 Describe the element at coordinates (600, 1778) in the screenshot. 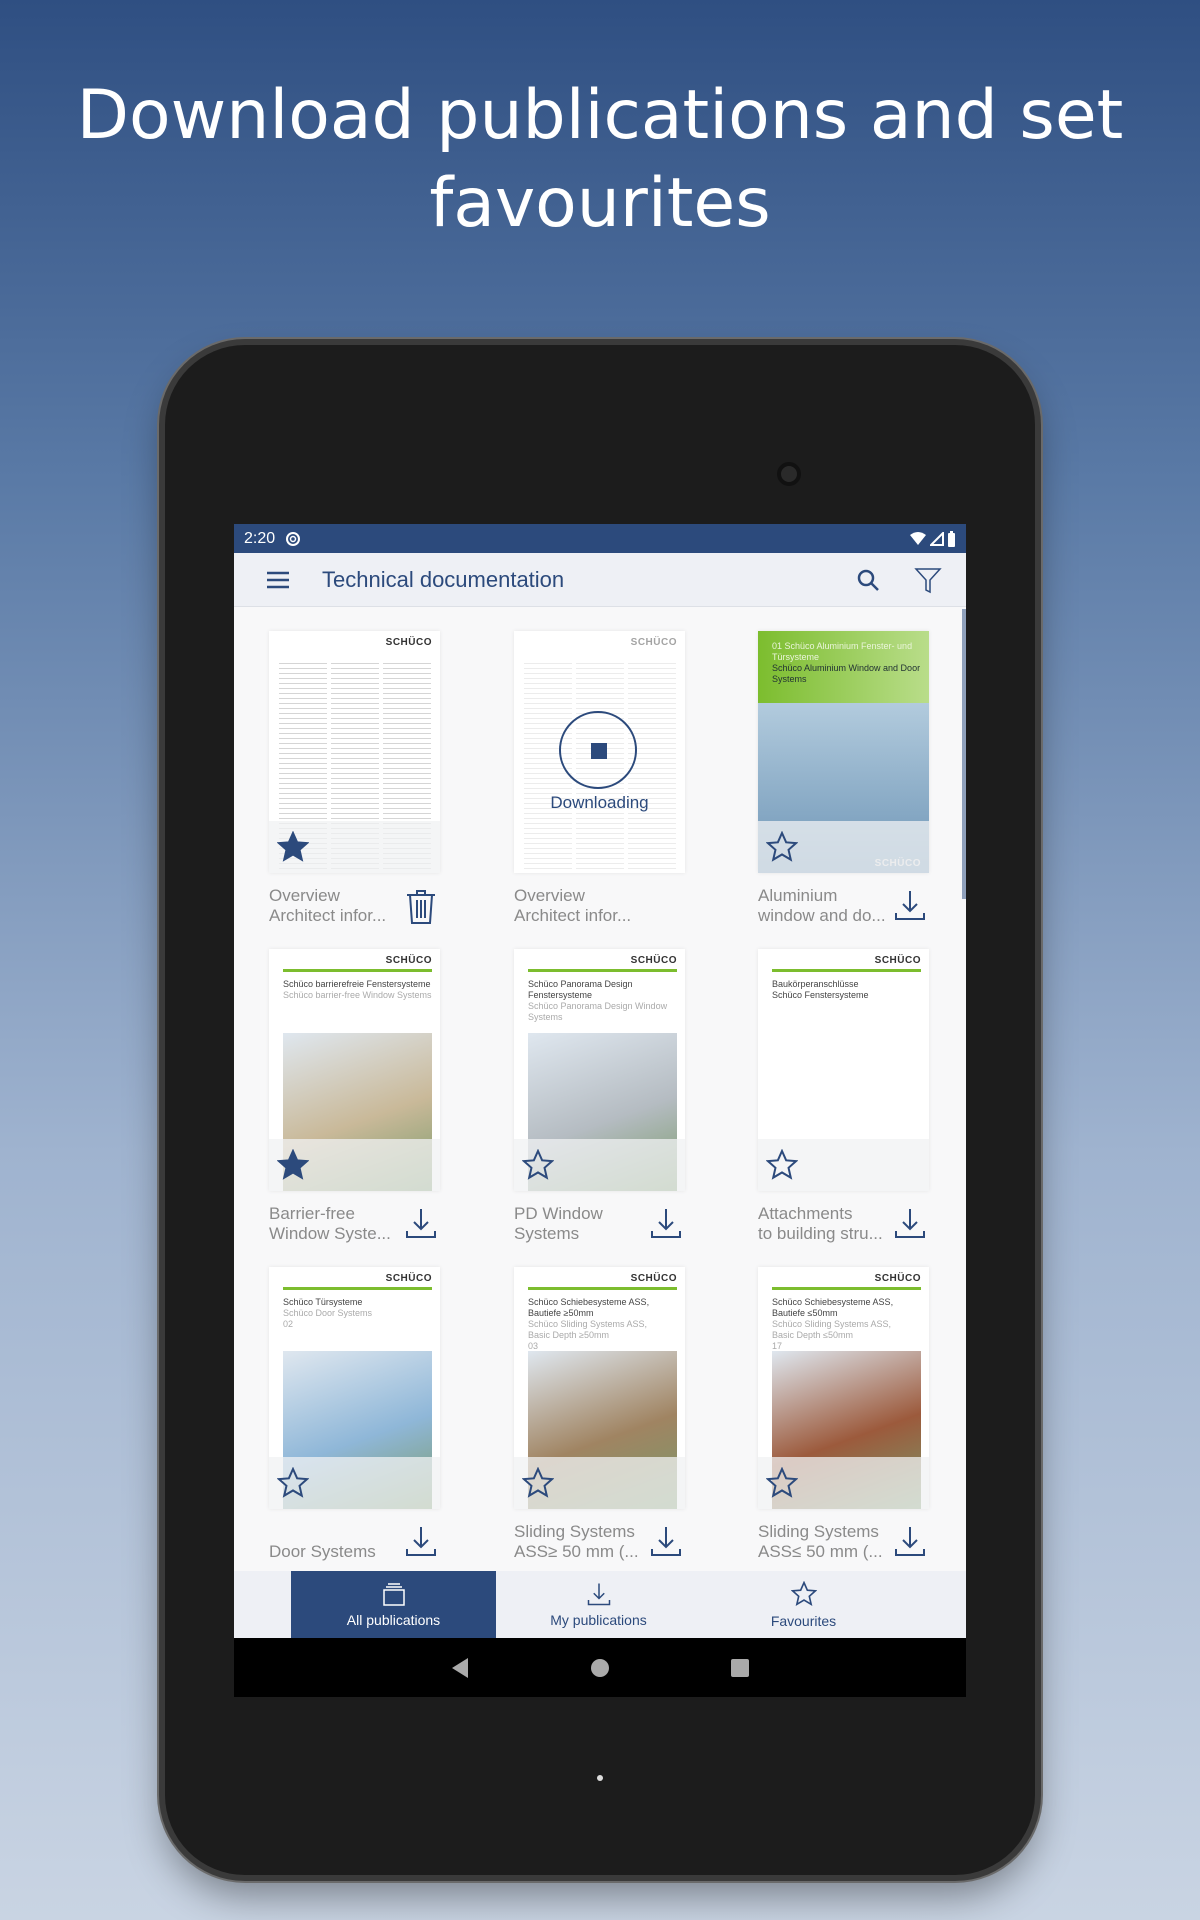

I see `sensor-dot` at that location.